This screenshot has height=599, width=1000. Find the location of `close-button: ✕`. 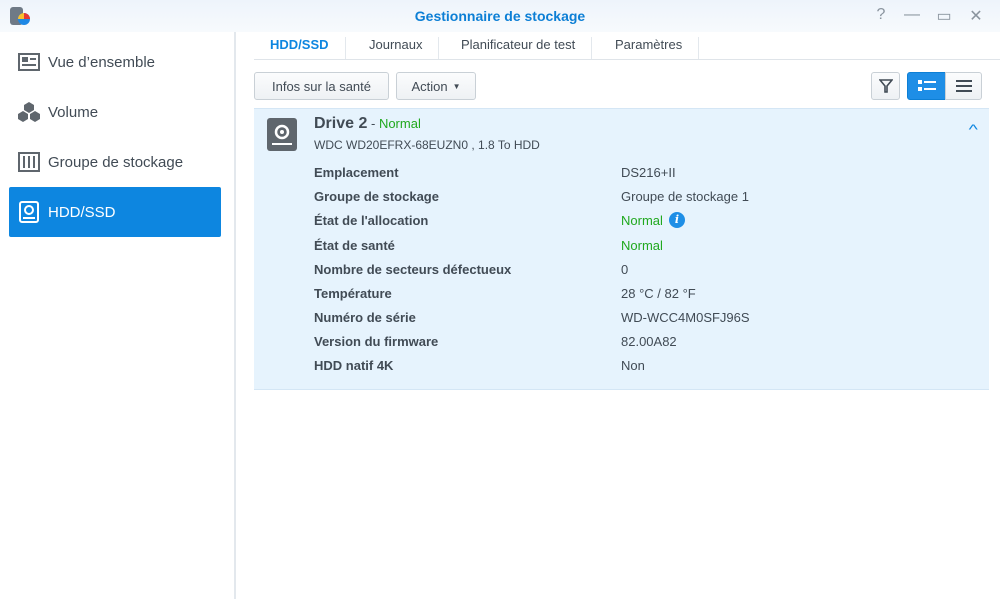

close-button: ✕ is located at coordinates (976, 16).